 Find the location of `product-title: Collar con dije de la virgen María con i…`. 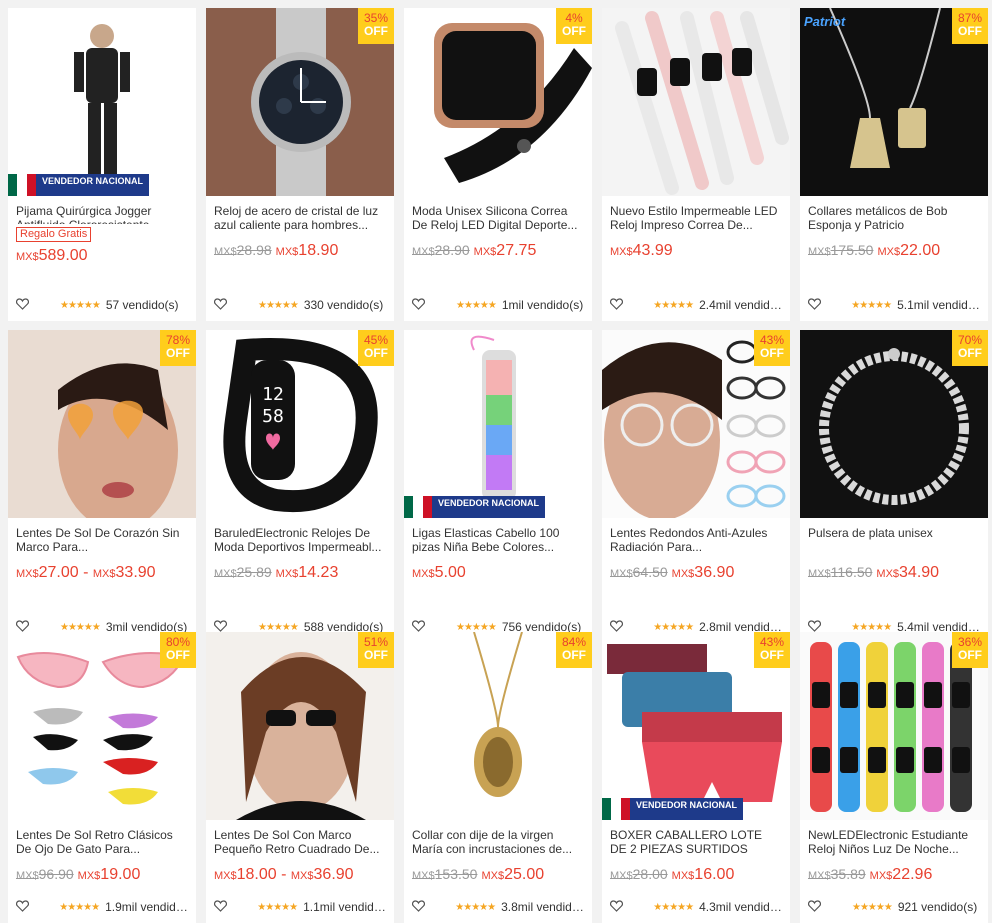

product-title: Collar con dije de la virgen María con i… is located at coordinates (498, 842).